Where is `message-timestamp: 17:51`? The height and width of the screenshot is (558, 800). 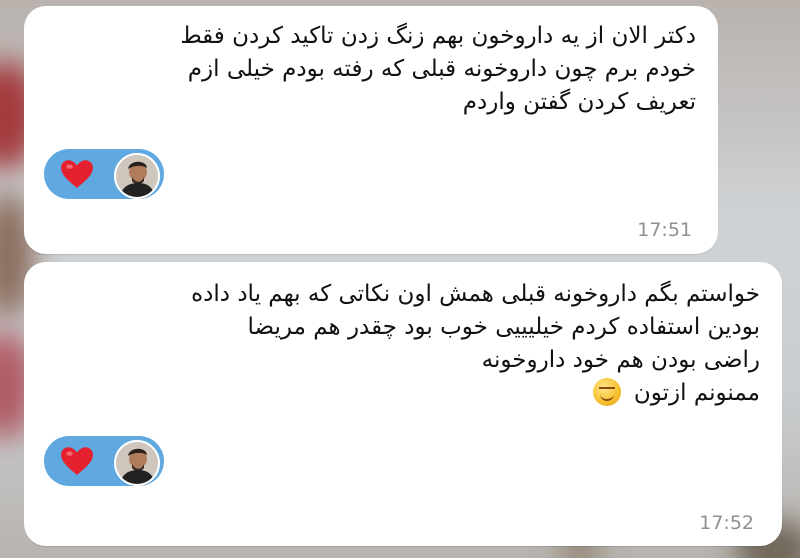 message-timestamp: 17:51 is located at coordinates (664, 230).